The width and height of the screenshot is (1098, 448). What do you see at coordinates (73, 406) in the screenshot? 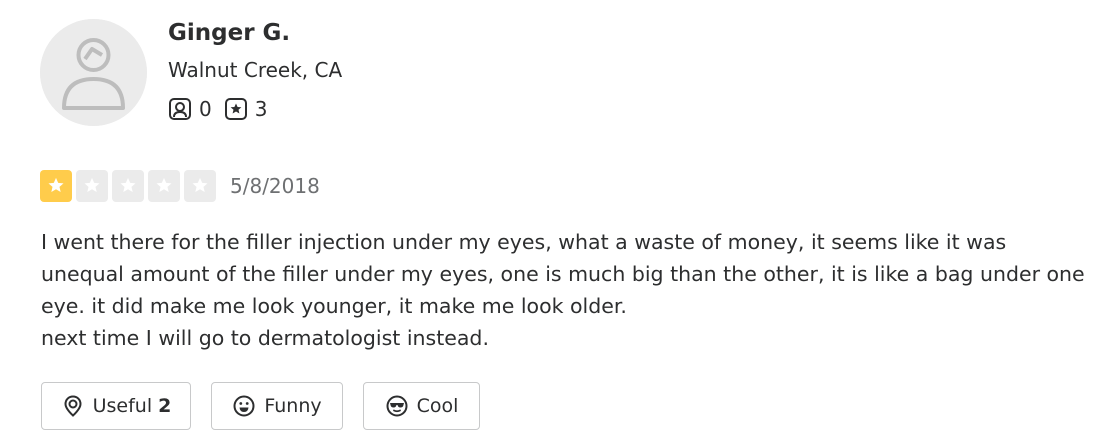
I see `lightbulb-icon` at bounding box center [73, 406].